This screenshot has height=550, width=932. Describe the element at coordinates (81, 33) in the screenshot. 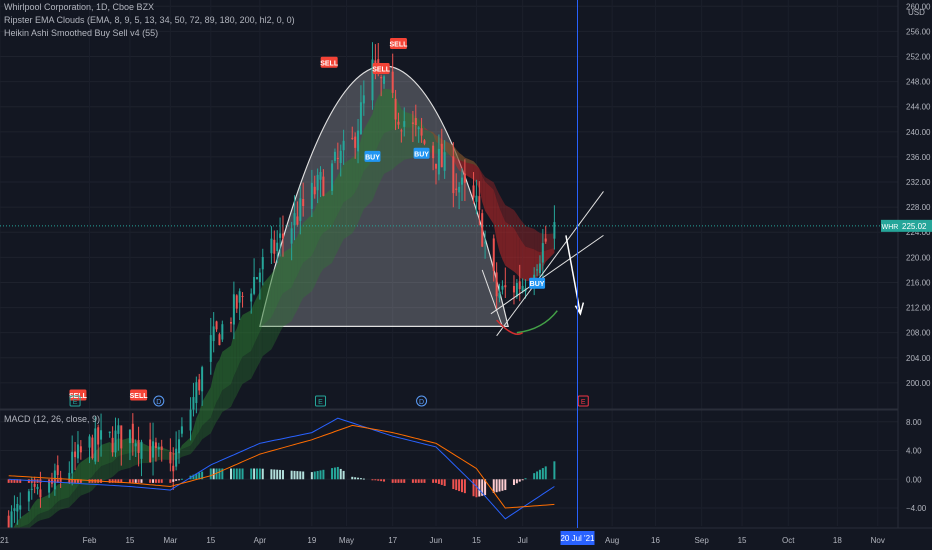

I see `indicator-heikin-legend: Heikin Ashi Smoothed Buy Sell v4 (55)` at that location.